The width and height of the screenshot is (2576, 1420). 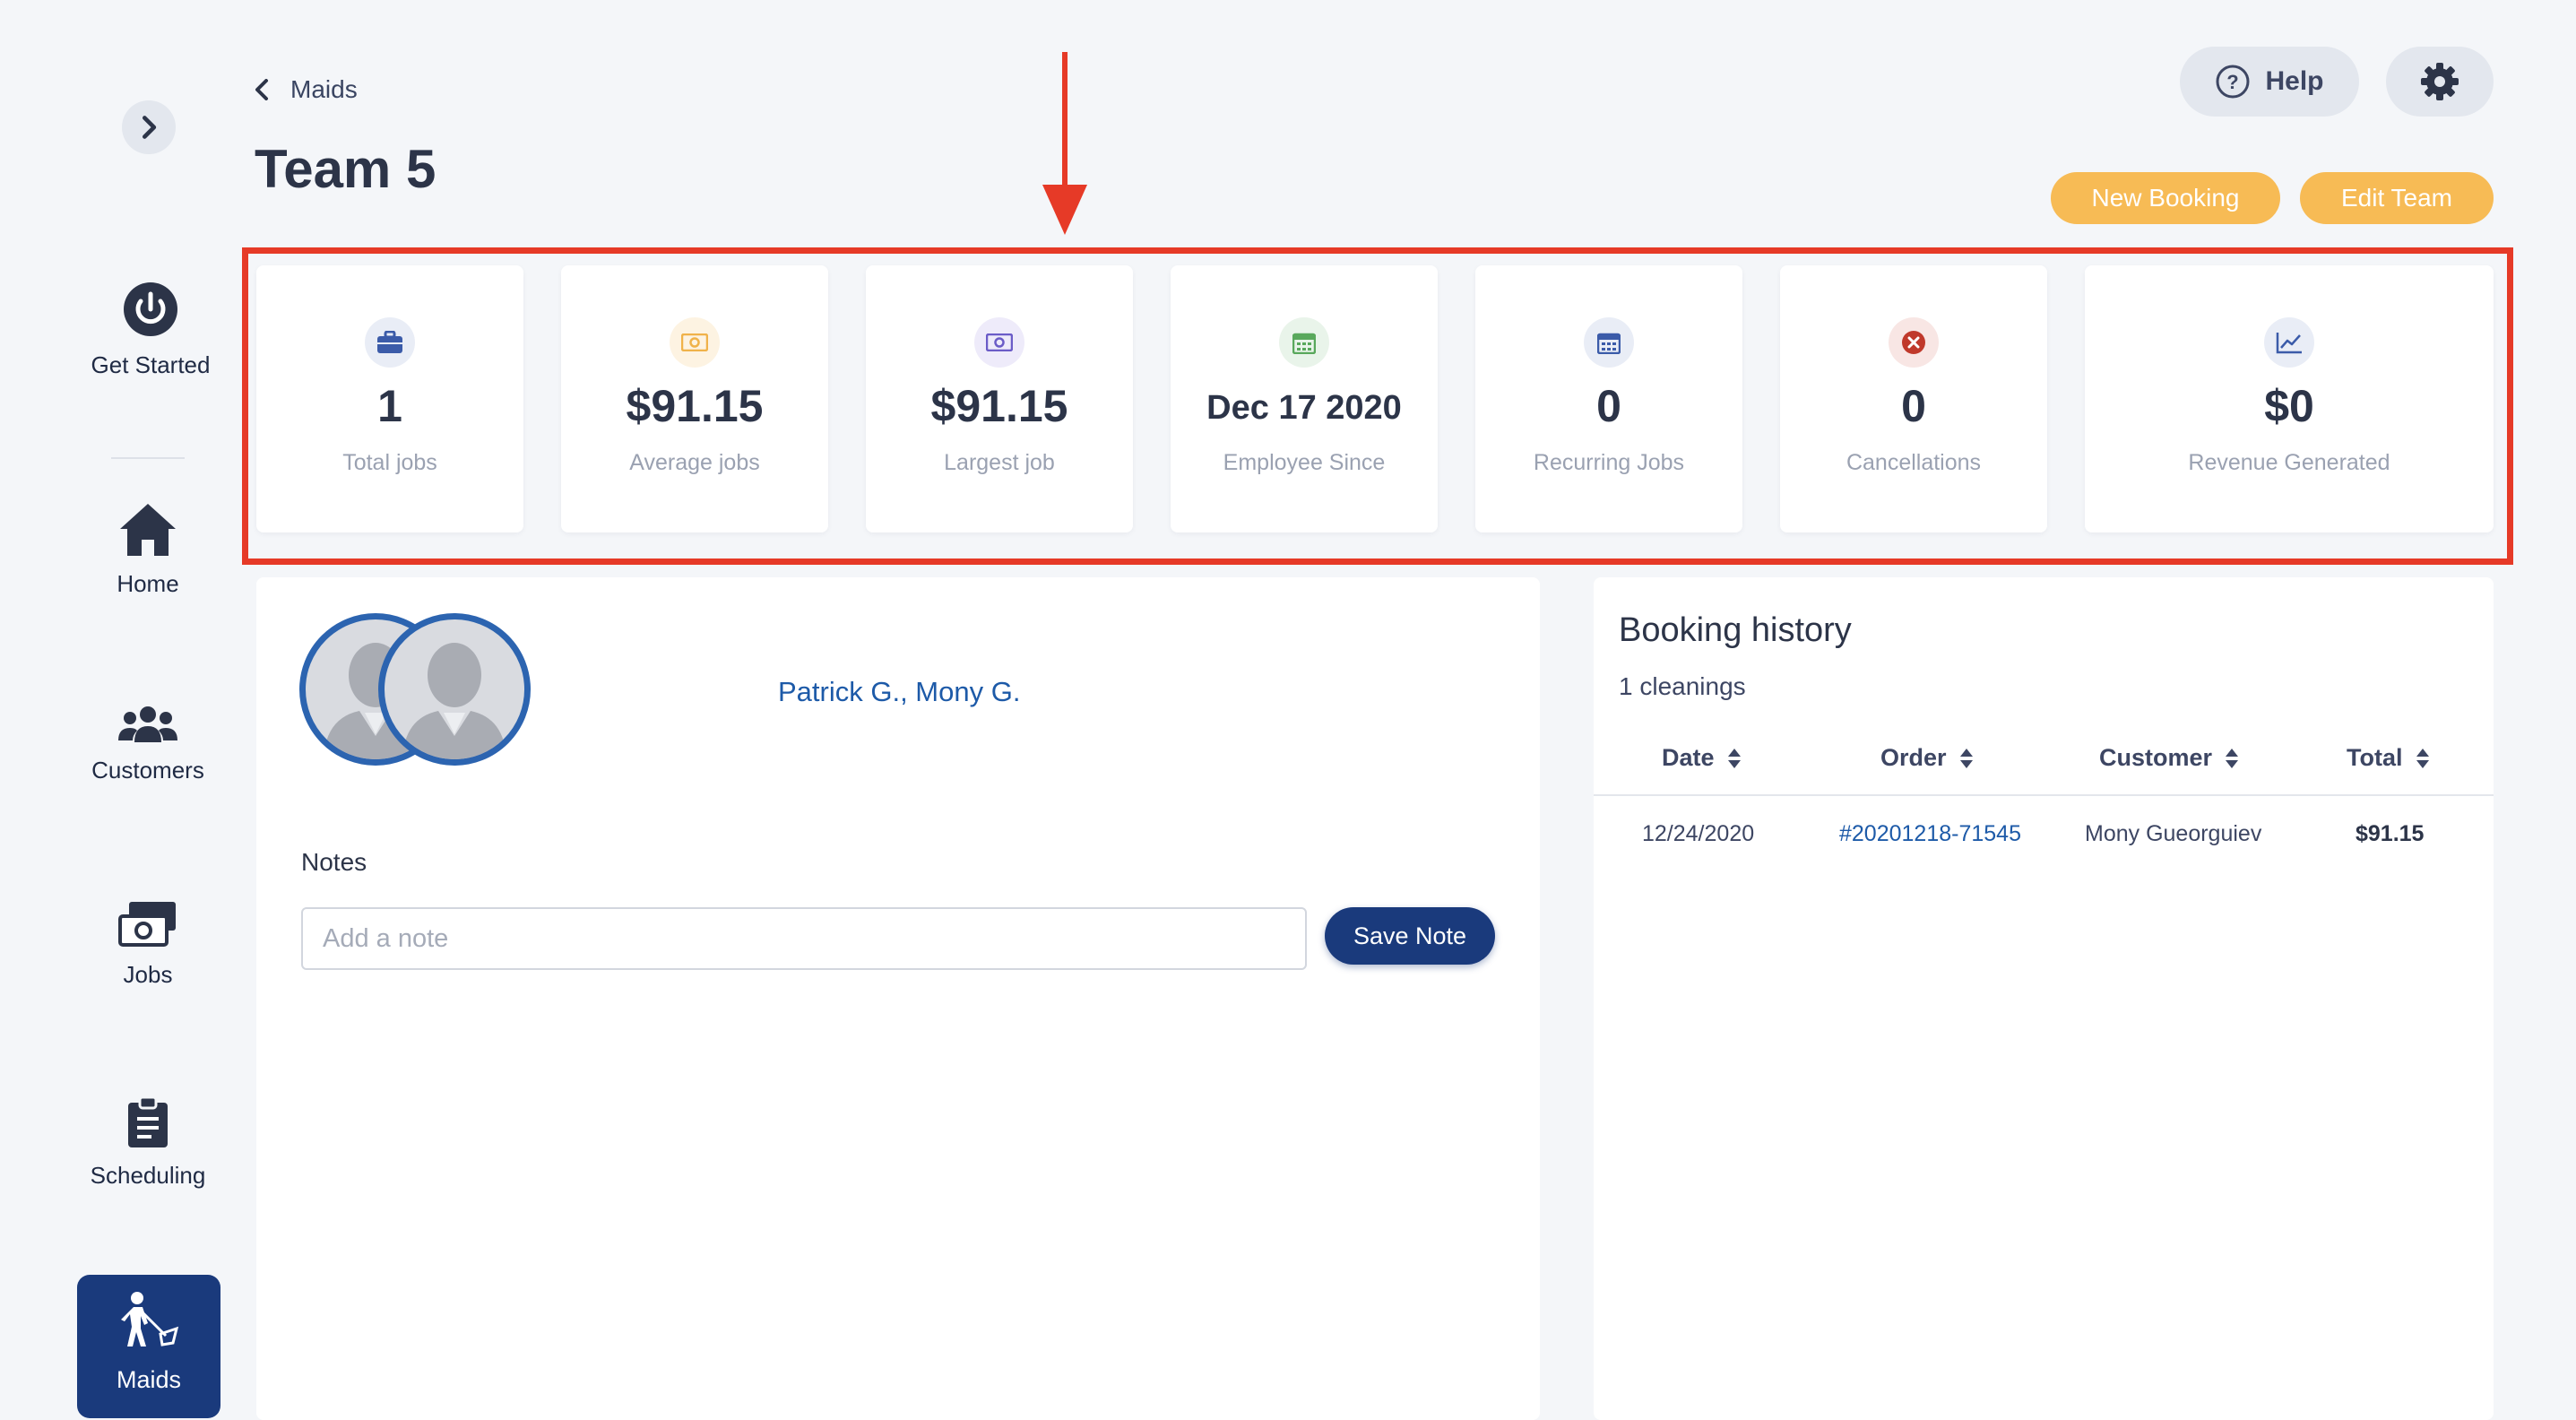 I want to click on sidebar-item-scheduling: Scheduling, so click(x=148, y=1144).